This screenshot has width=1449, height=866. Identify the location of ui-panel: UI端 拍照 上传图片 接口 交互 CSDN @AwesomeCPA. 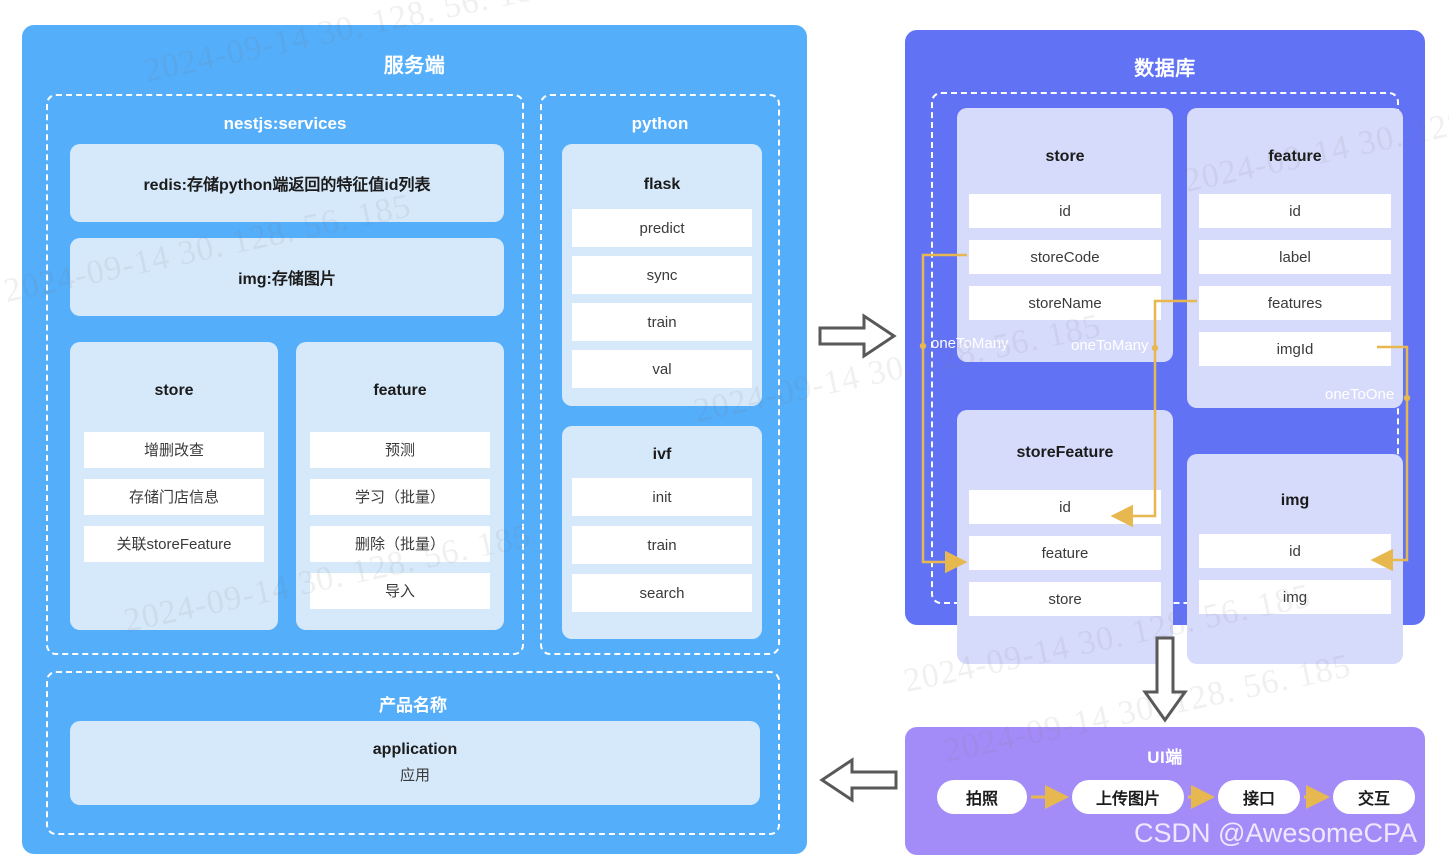
(1165, 791).